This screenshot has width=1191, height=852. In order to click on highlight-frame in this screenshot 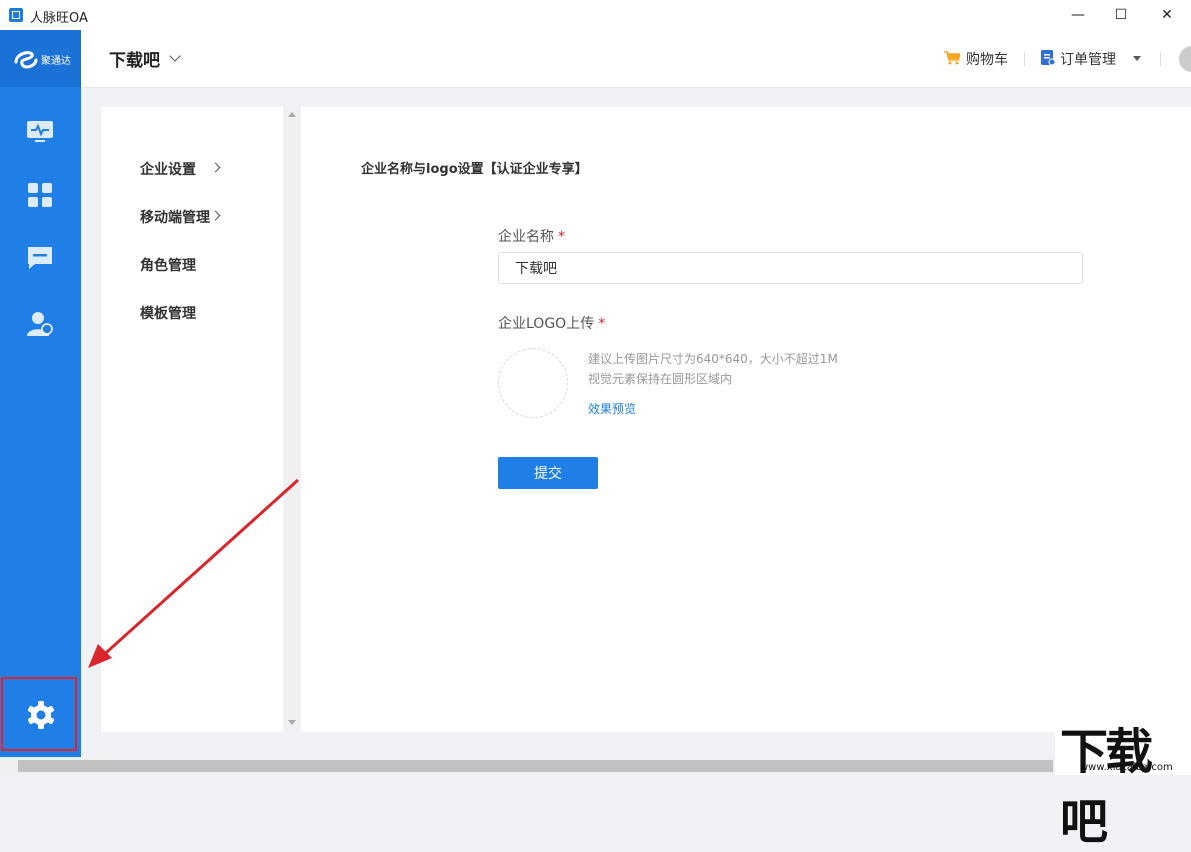, I will do `click(39, 714)`.